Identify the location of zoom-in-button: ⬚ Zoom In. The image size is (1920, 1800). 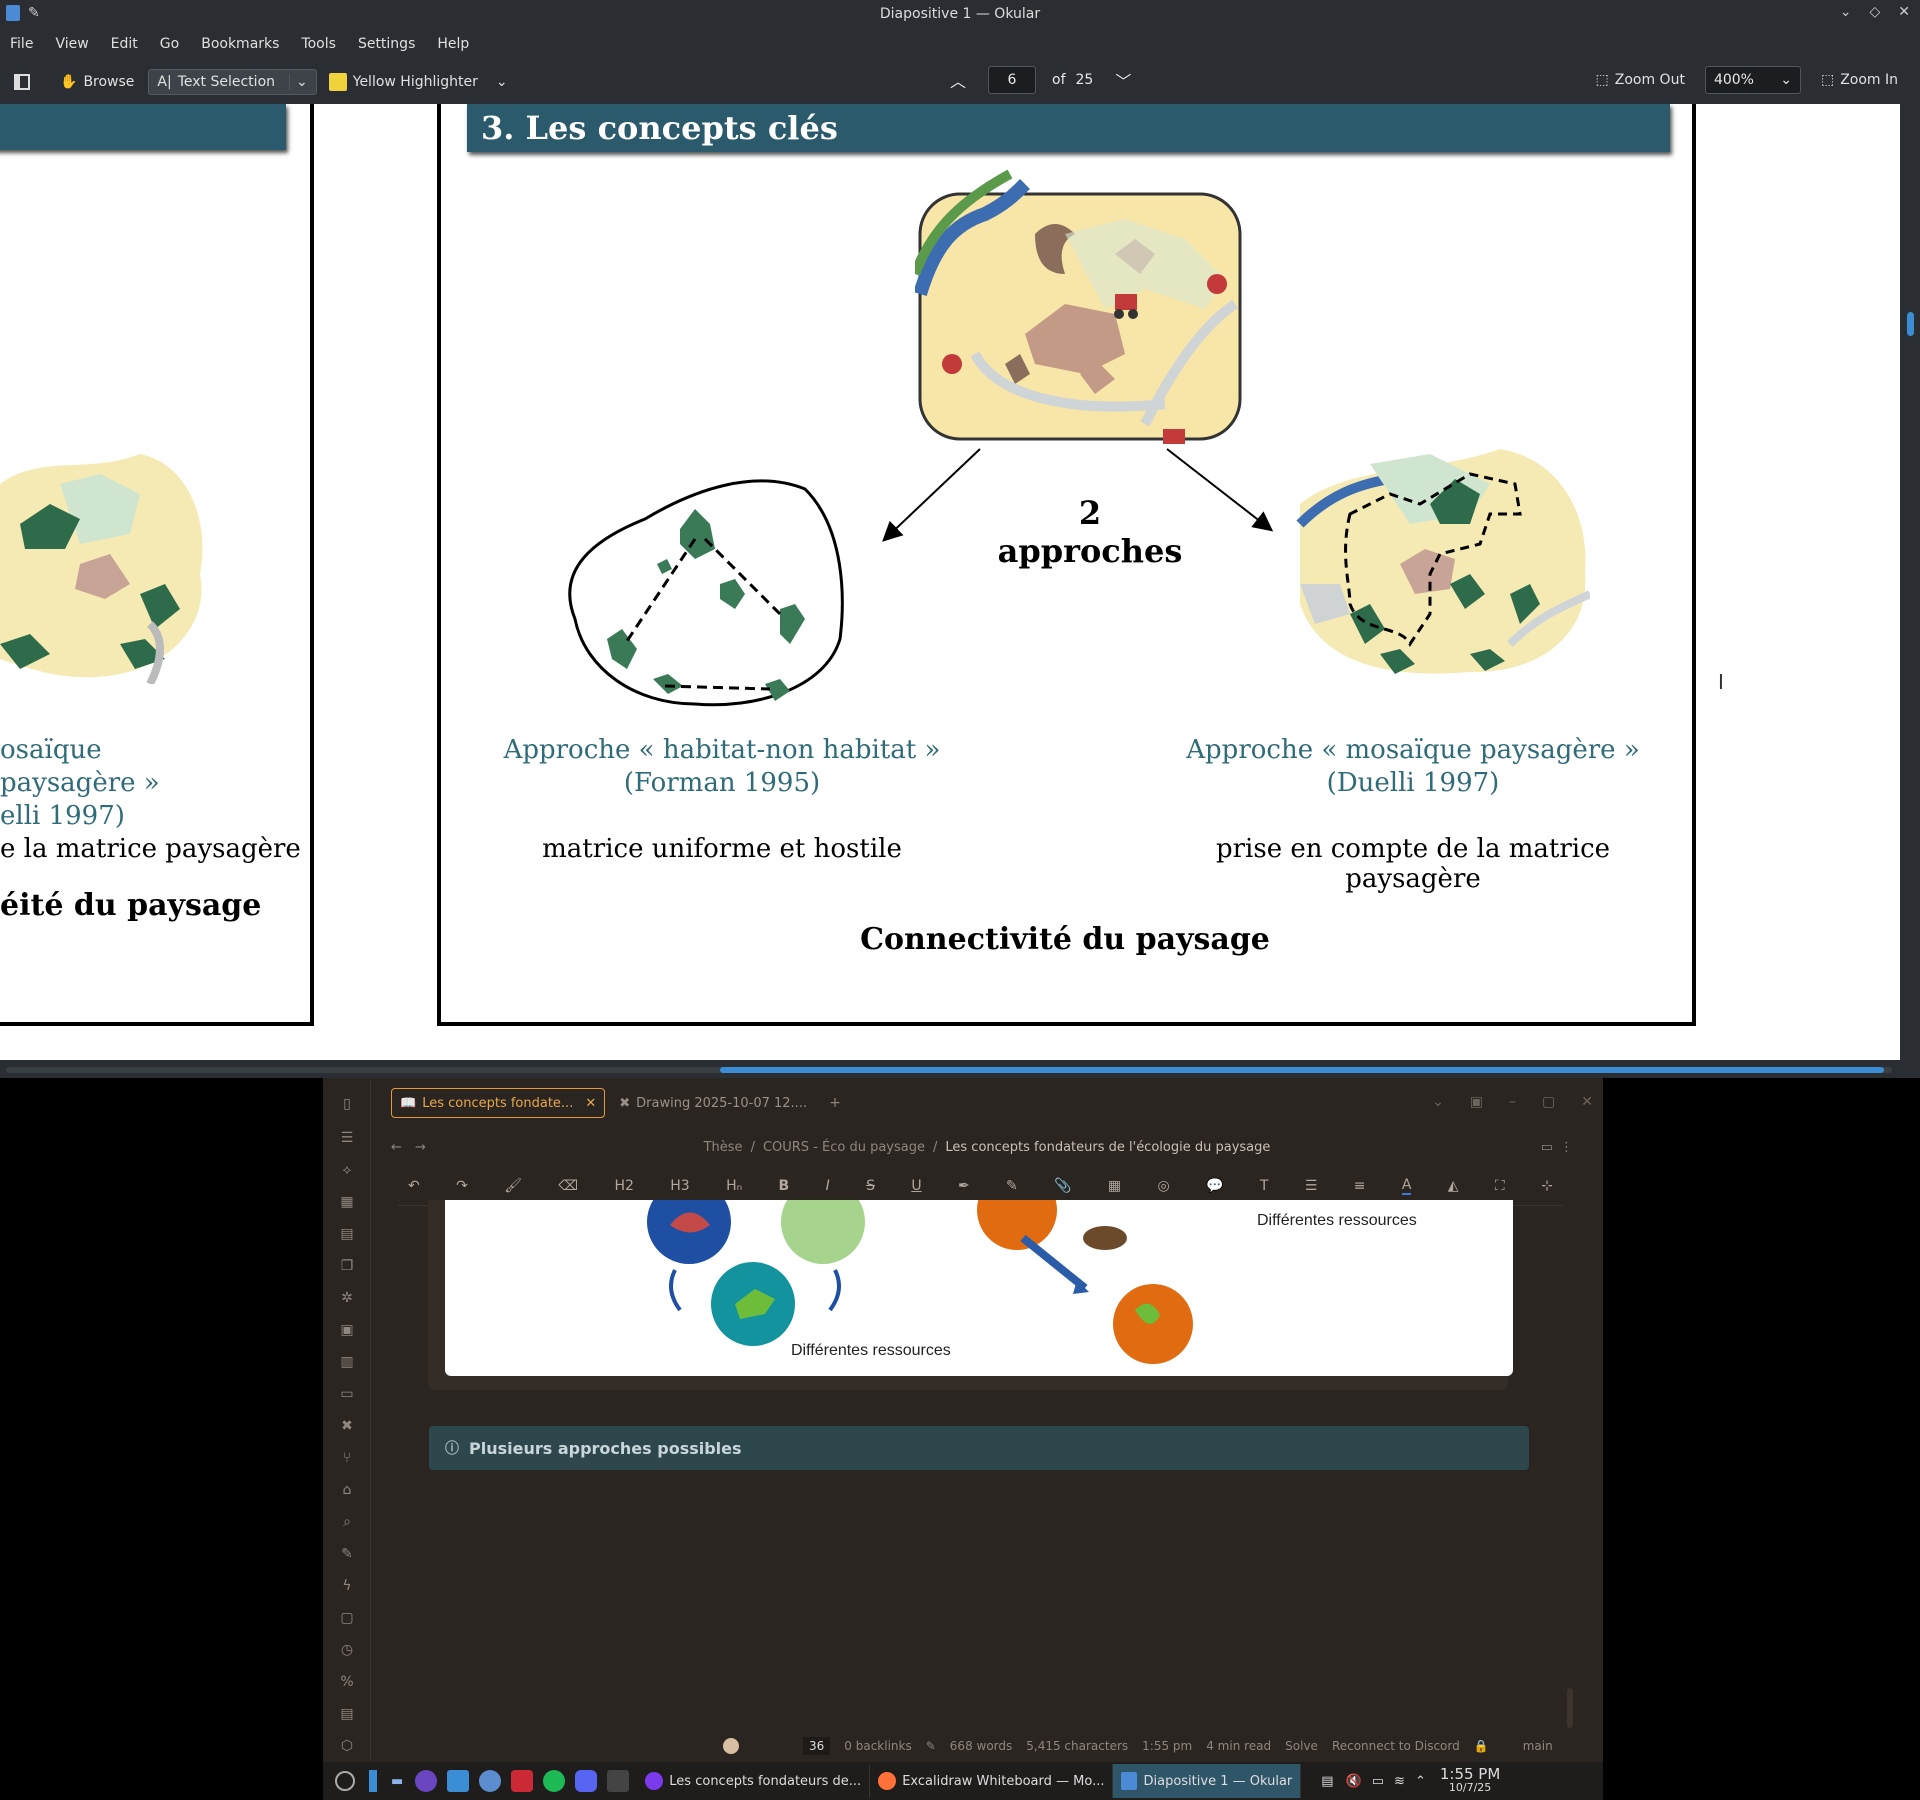
(1859, 80).